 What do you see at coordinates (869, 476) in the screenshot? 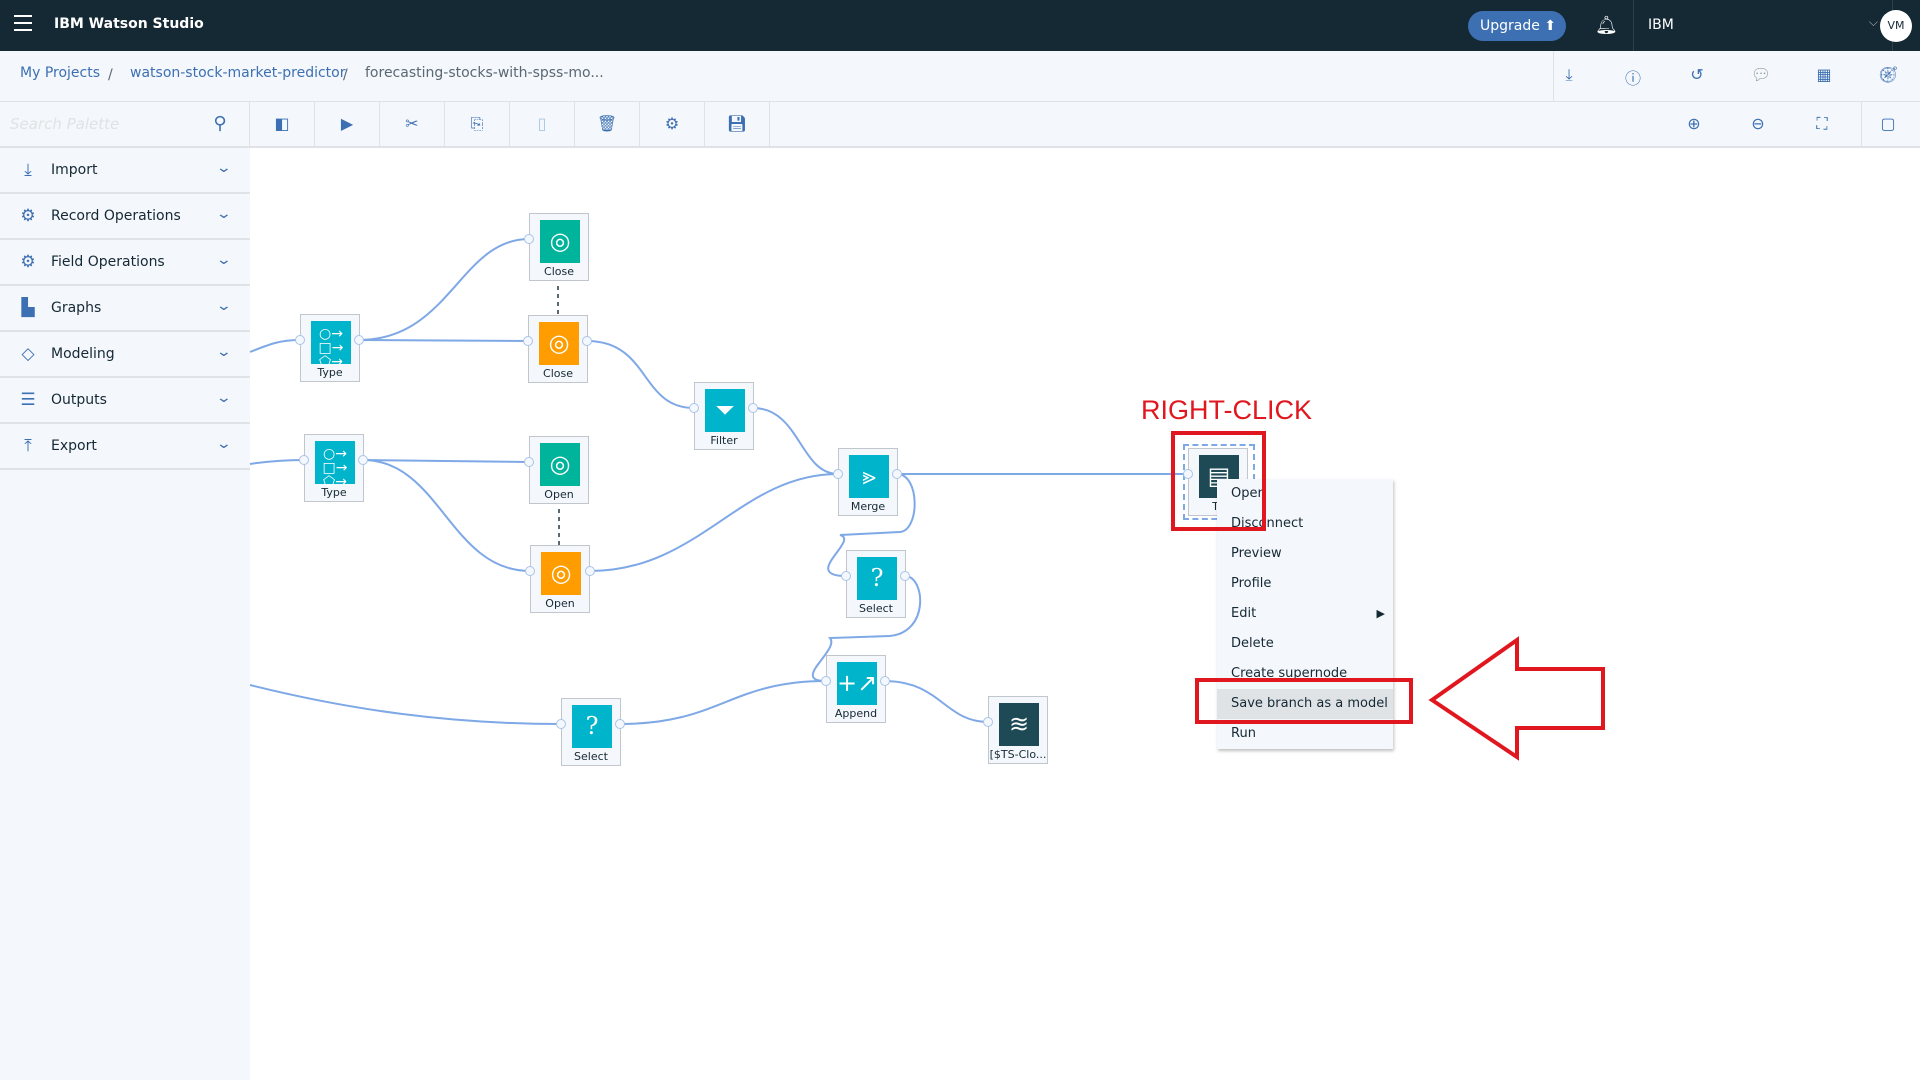
I see `merge-icon: ⪢` at bounding box center [869, 476].